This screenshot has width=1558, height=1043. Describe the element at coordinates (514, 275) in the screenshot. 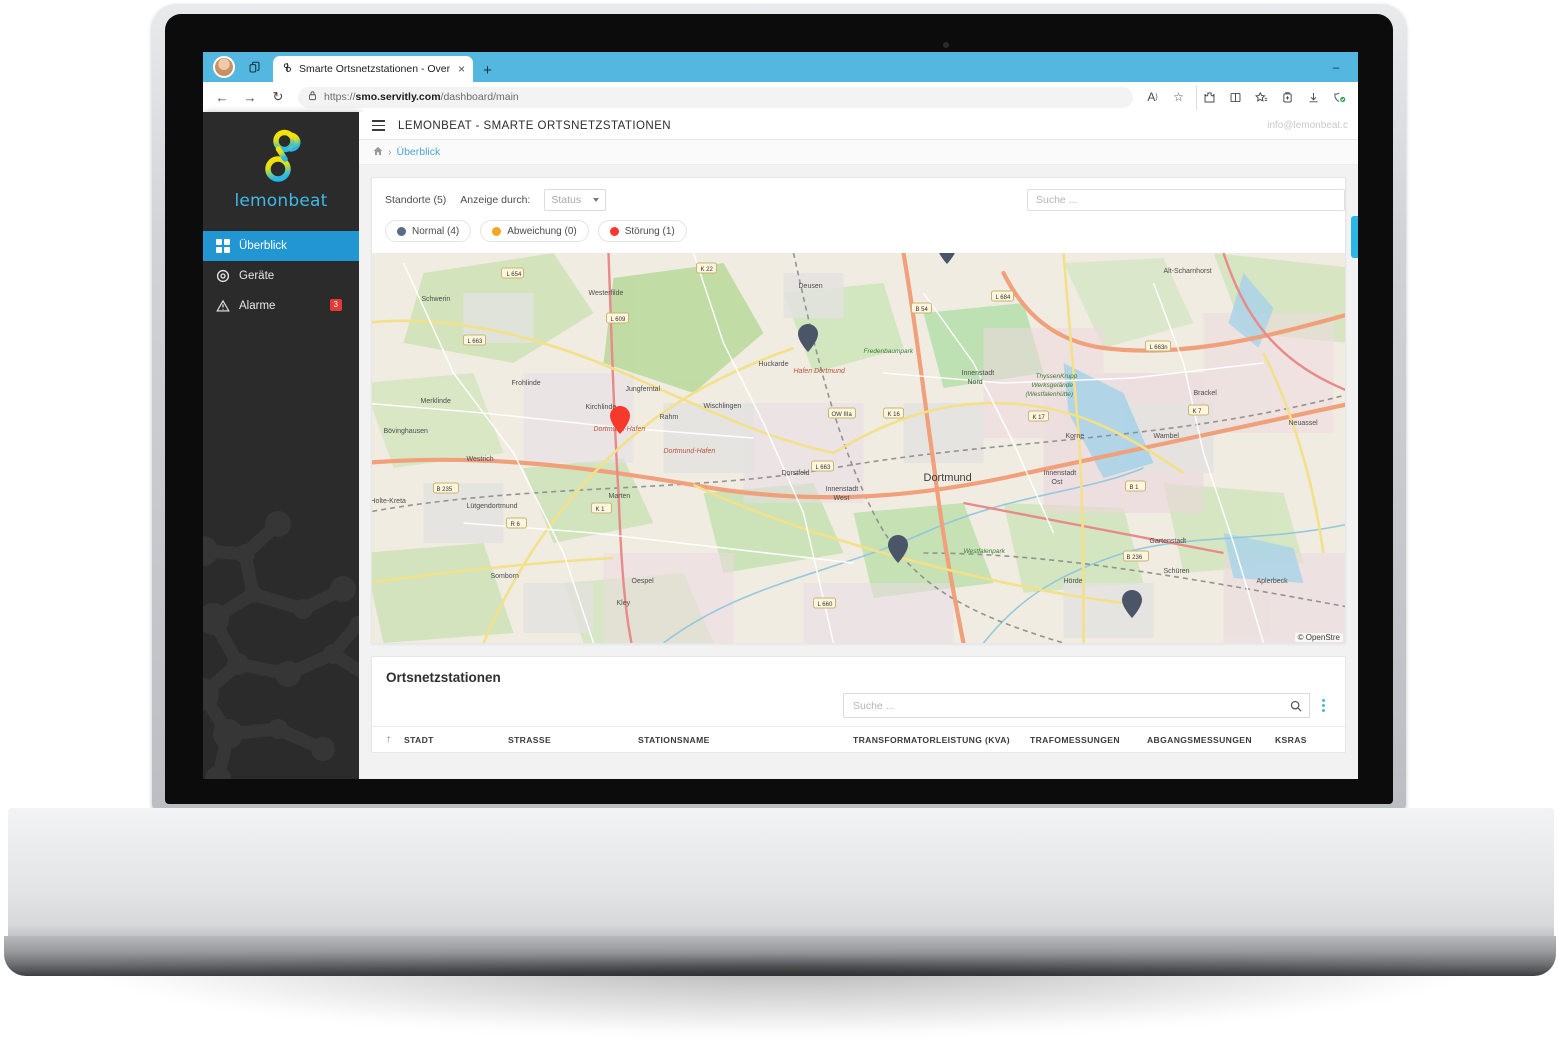

I see `svg-text: L 654` at that location.